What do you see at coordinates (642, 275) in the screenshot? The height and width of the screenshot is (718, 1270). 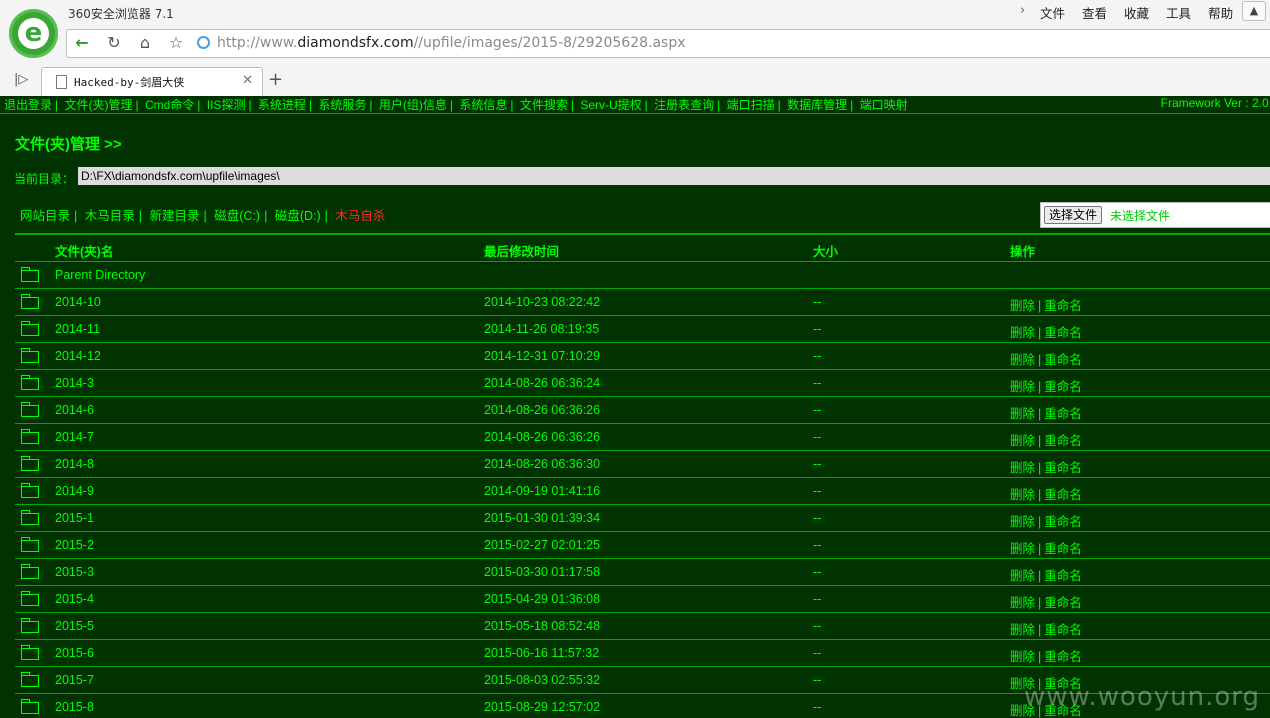 I see `parent-directory-row: Parent Directory` at bounding box center [642, 275].